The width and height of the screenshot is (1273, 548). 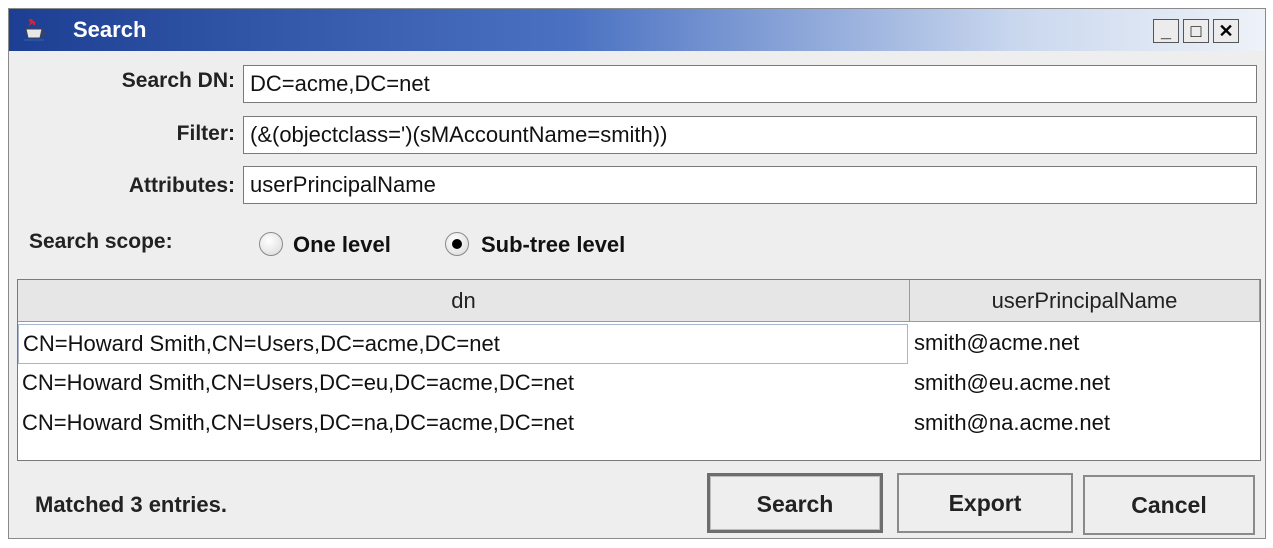 What do you see at coordinates (1226, 31) in the screenshot?
I see `close-button: ✕` at bounding box center [1226, 31].